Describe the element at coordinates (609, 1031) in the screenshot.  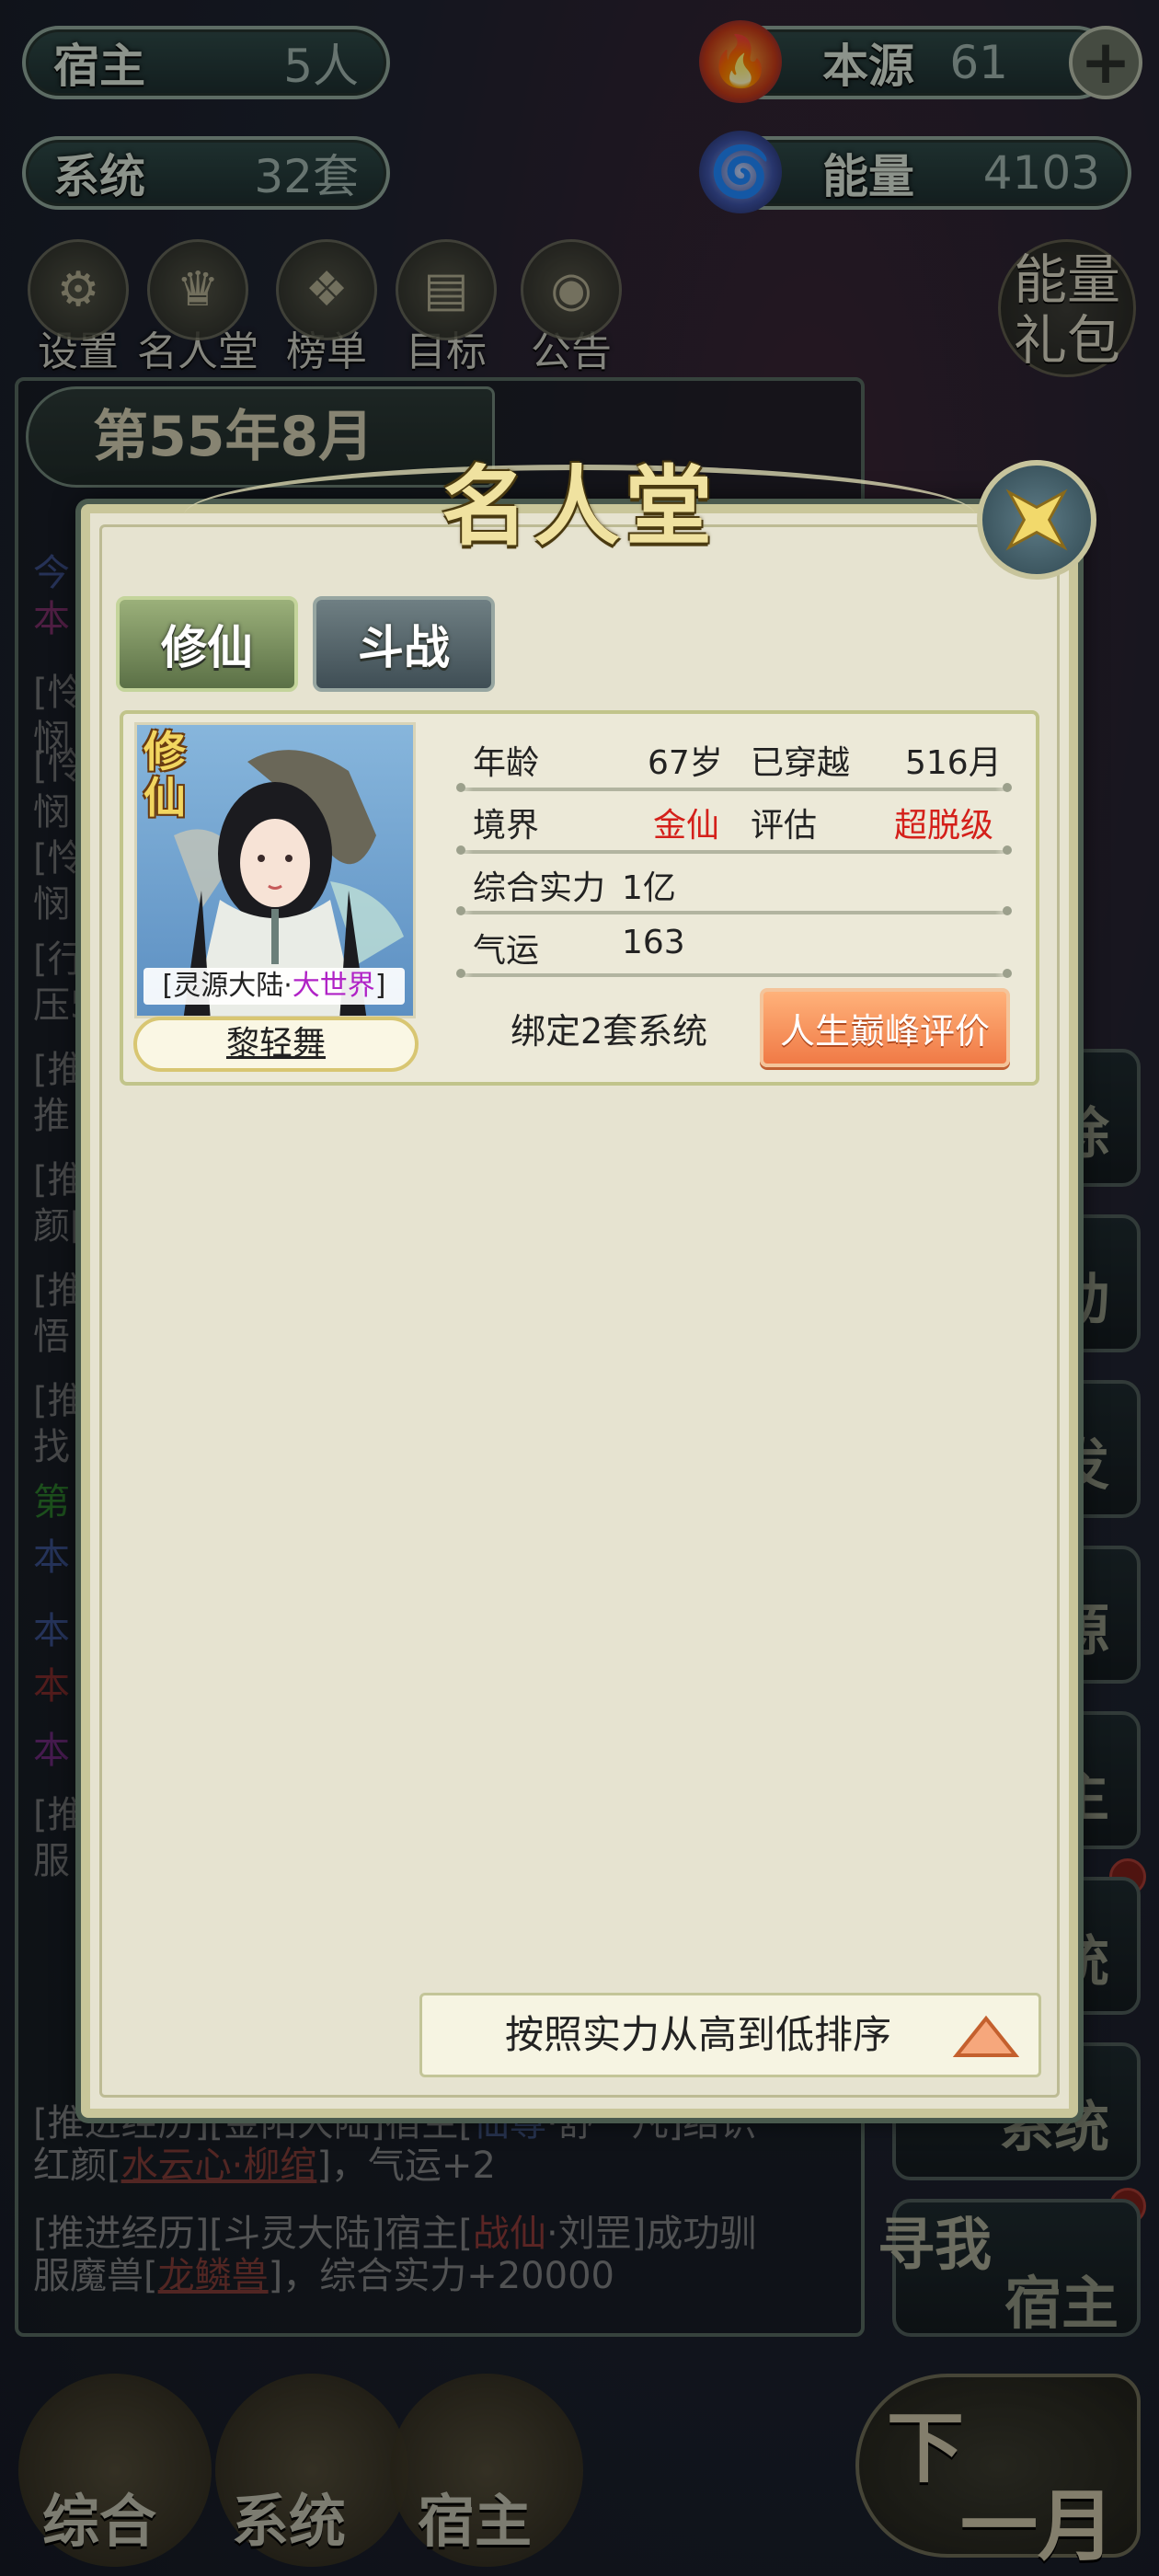
I see `bound-systems-text: 绑定2套系统` at that location.